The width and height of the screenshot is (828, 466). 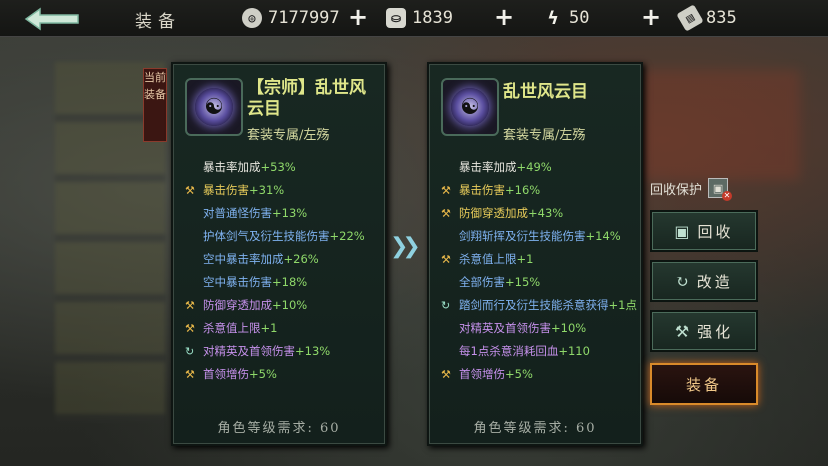 What do you see at coordinates (237, 305) in the screenshot?
I see `attribute-label: 防御穿透加成` at bounding box center [237, 305].